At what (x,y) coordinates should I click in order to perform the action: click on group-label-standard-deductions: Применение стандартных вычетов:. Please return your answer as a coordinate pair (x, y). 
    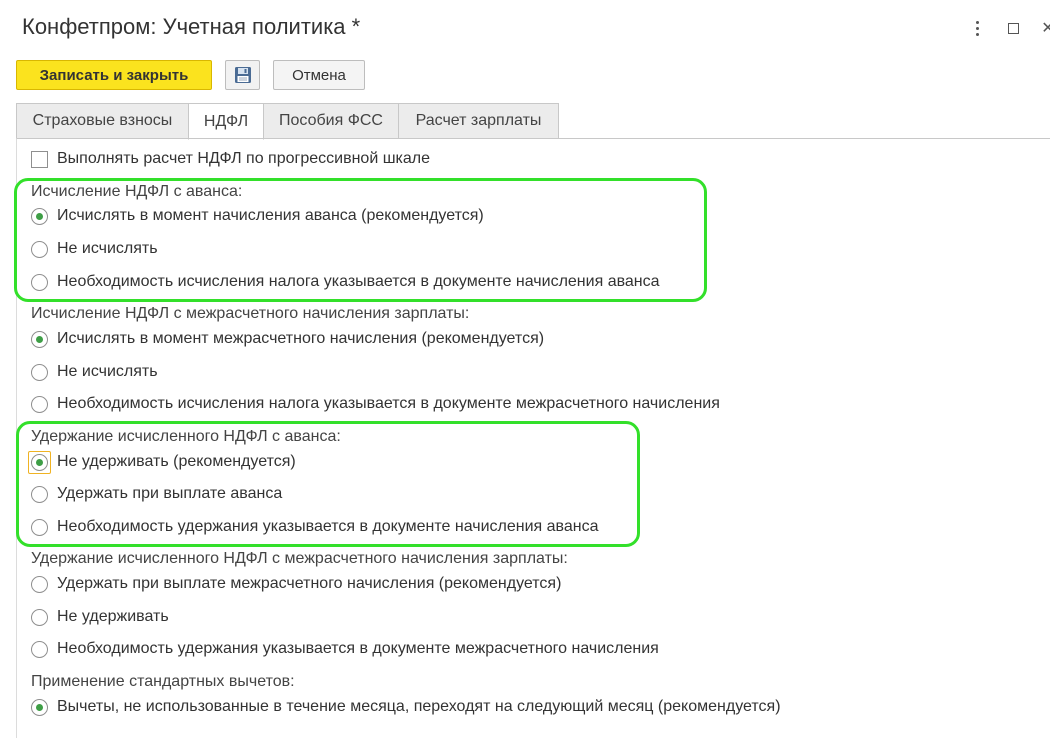
    Looking at the image, I should click on (163, 681).